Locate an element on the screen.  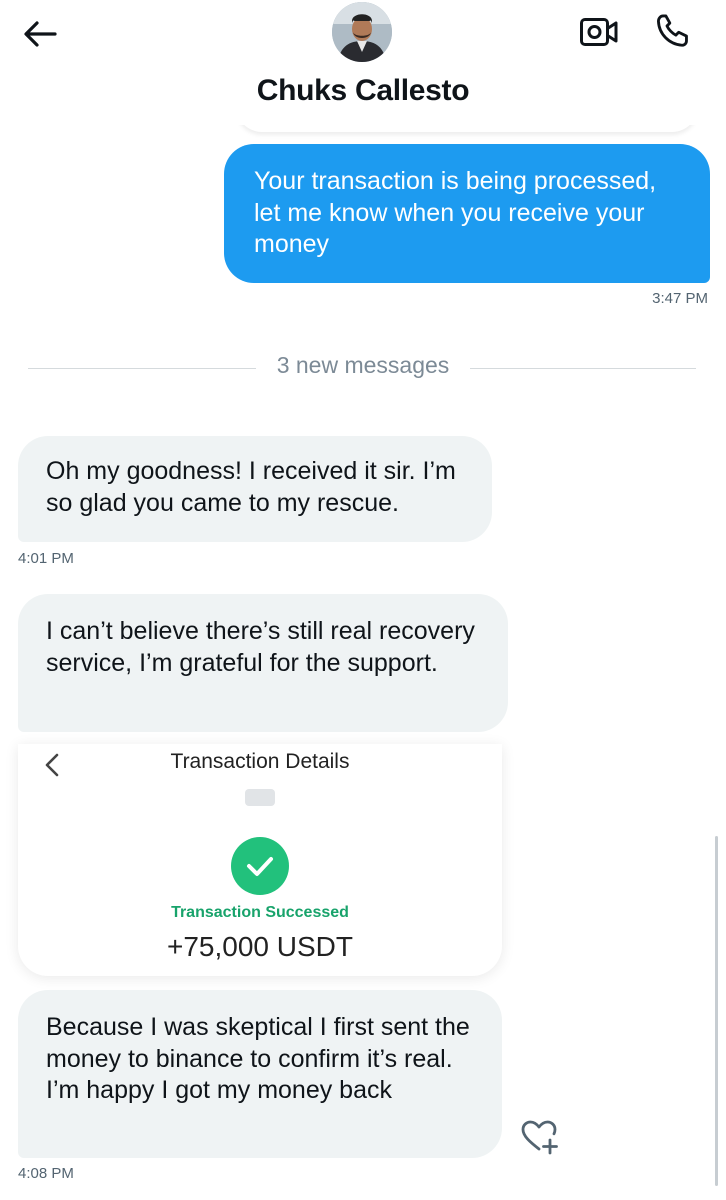
transaction-status: Transaction Successed is located at coordinates (260, 912).